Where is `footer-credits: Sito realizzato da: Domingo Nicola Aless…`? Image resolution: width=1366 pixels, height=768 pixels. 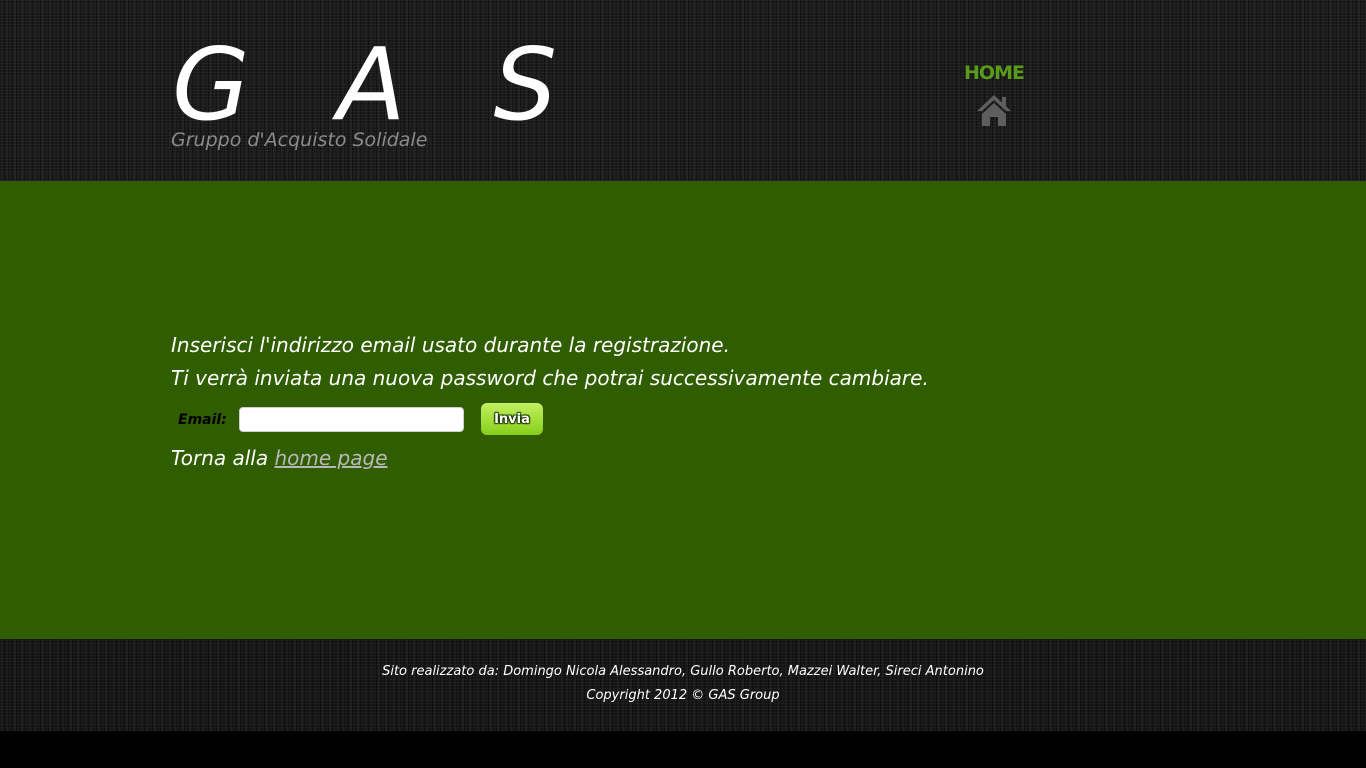
footer-credits: Sito realizzato da: Domingo Nicola Aless… is located at coordinates (683, 671).